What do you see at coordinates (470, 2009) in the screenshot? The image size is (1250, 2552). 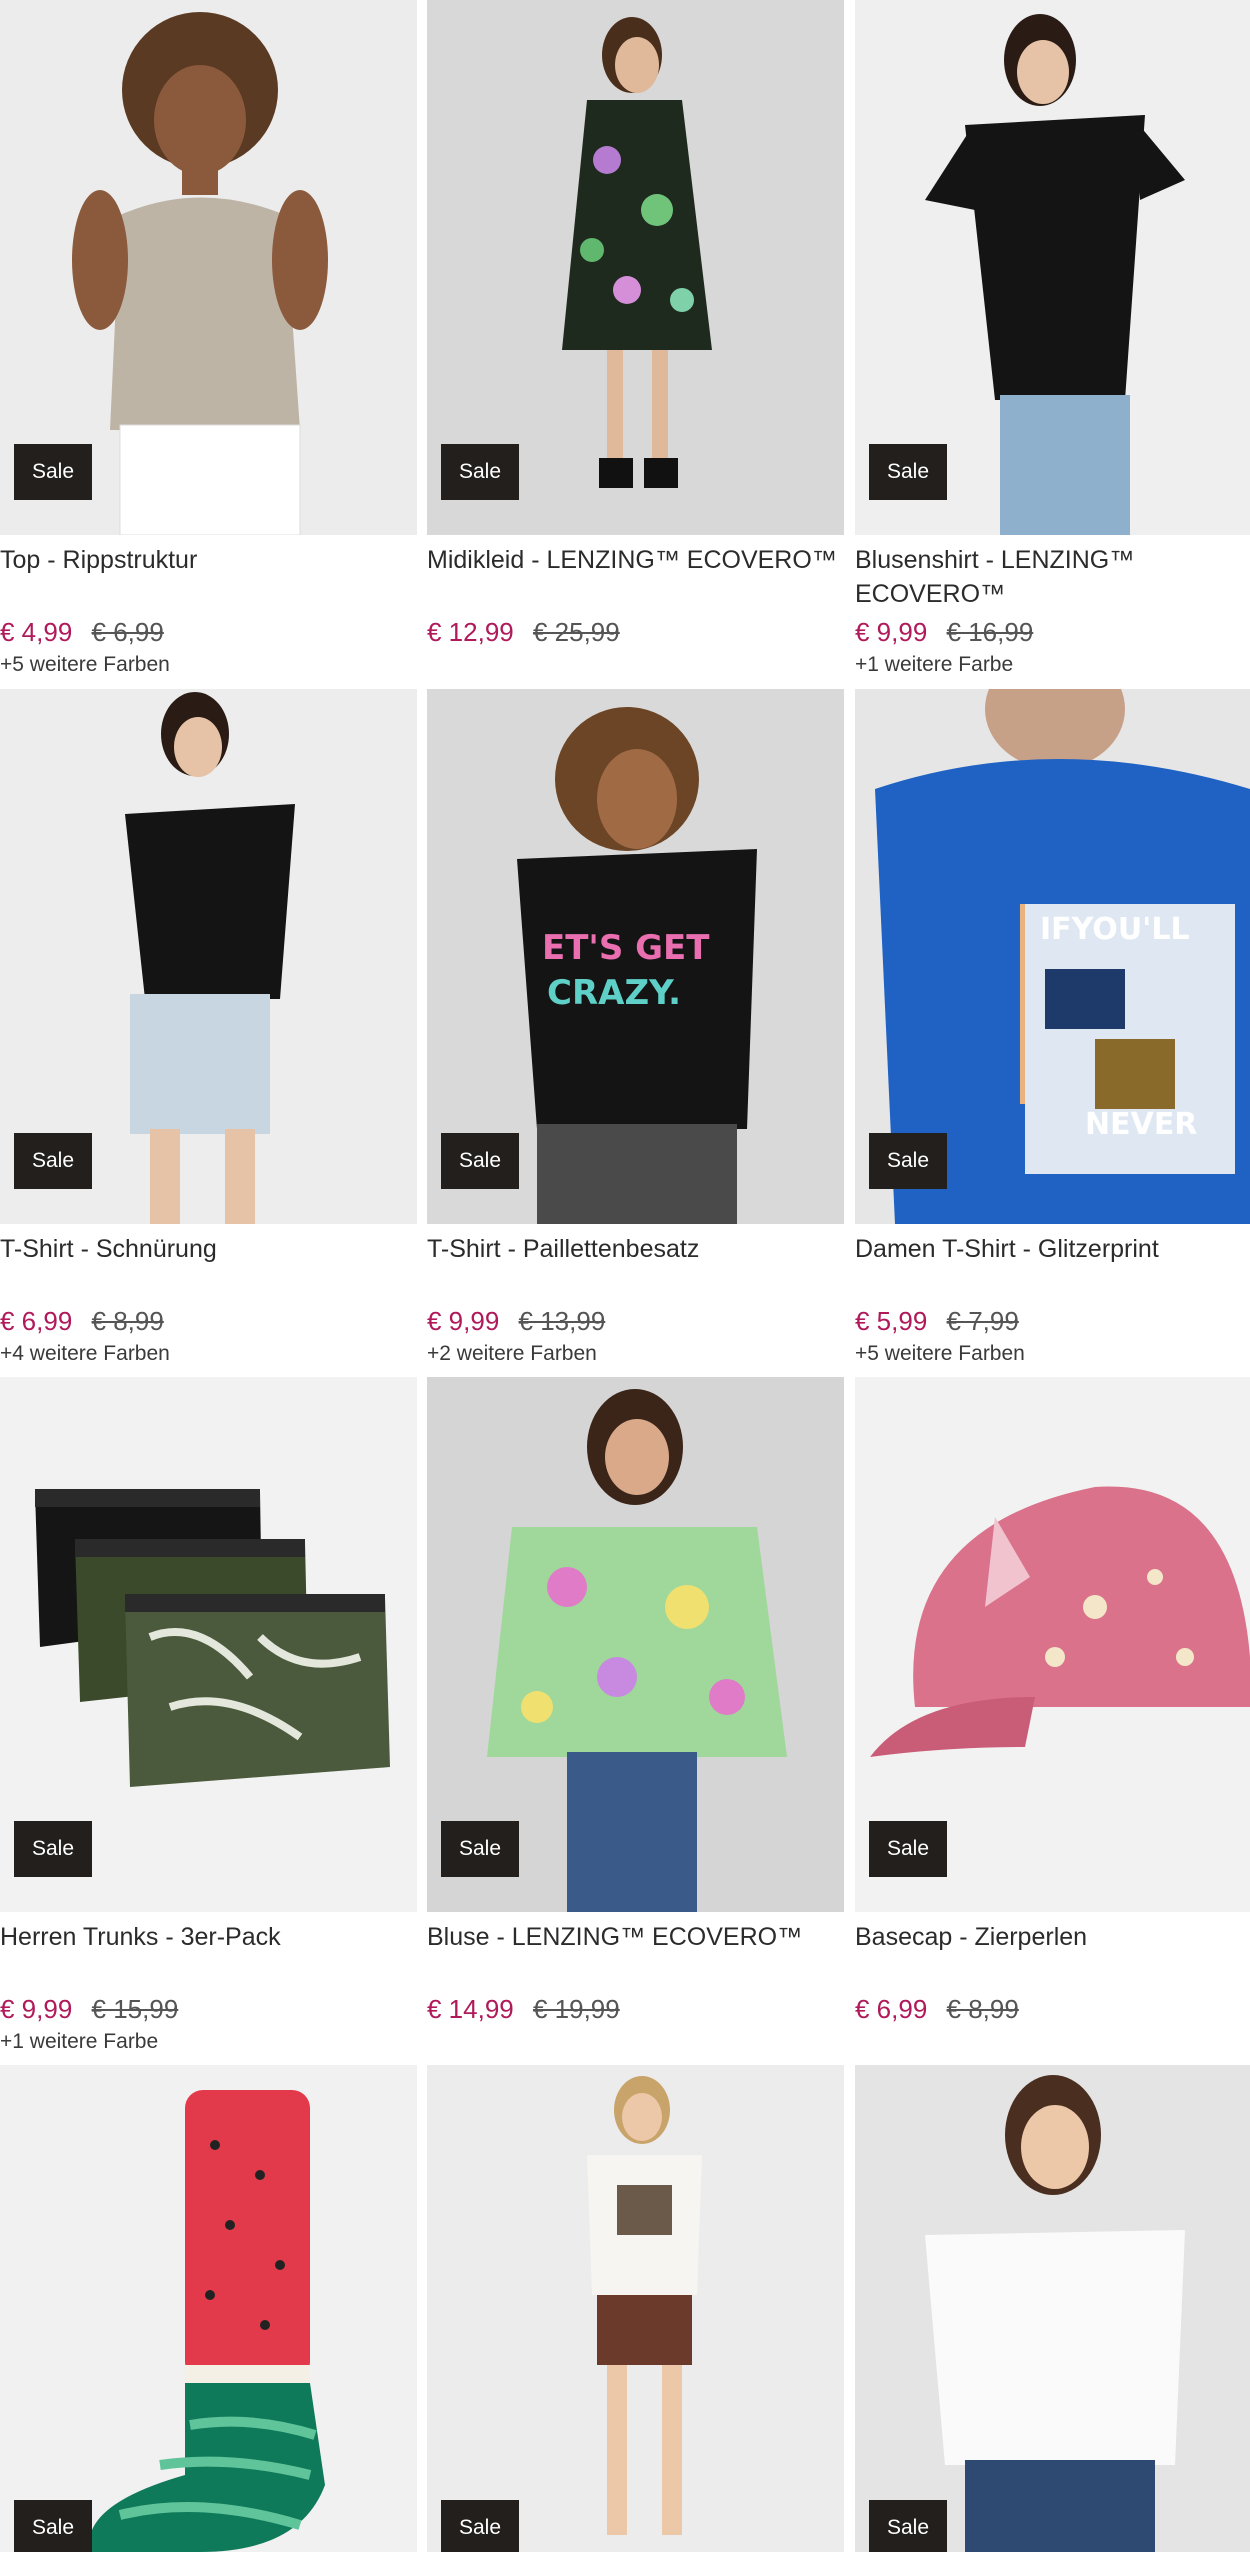 I see `sale-price: € 14,99` at bounding box center [470, 2009].